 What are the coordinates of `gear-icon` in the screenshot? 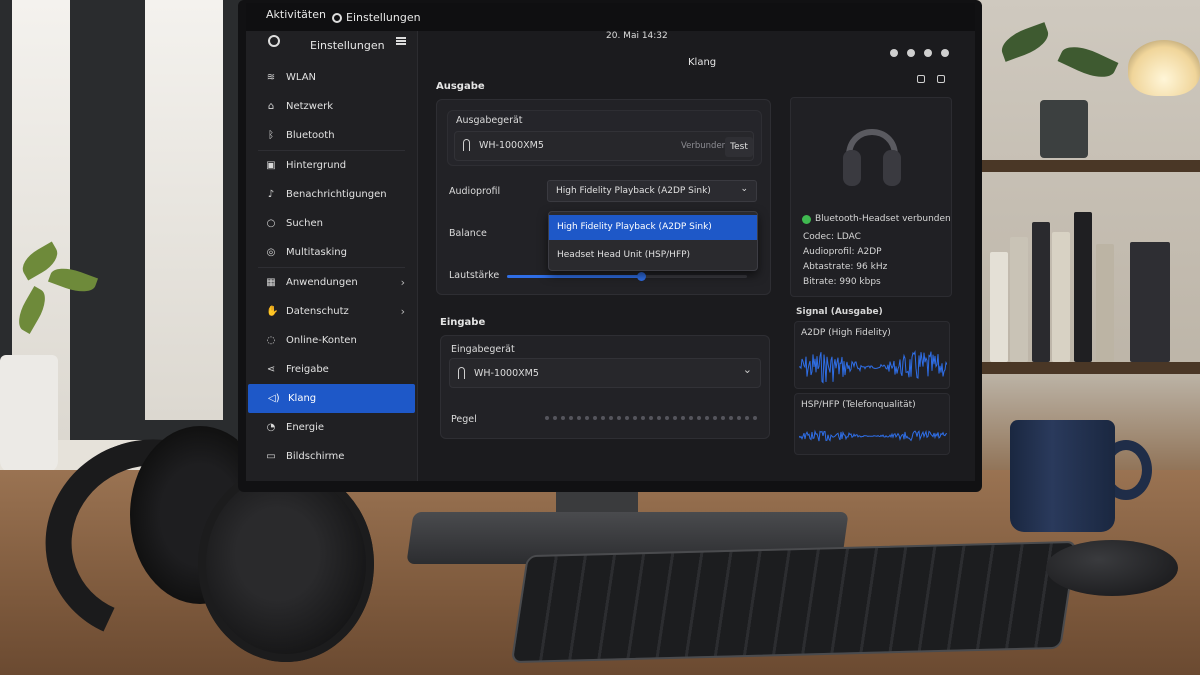 It's located at (337, 17).